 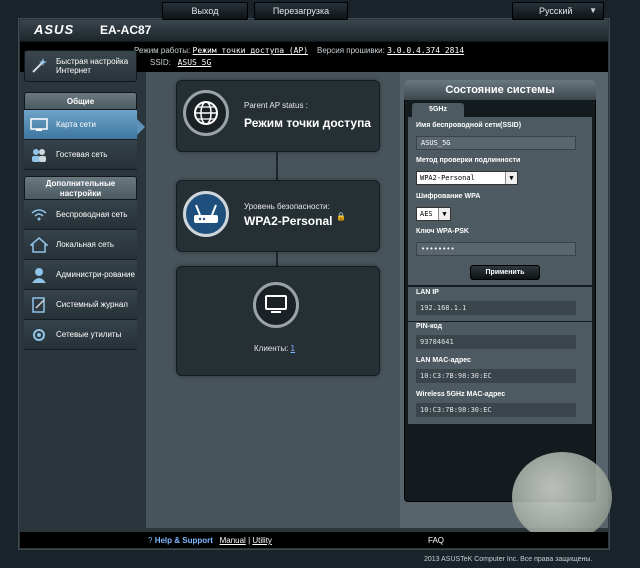 What do you see at coordinates (141, 127) in the screenshot?
I see `active-indicator` at bounding box center [141, 127].